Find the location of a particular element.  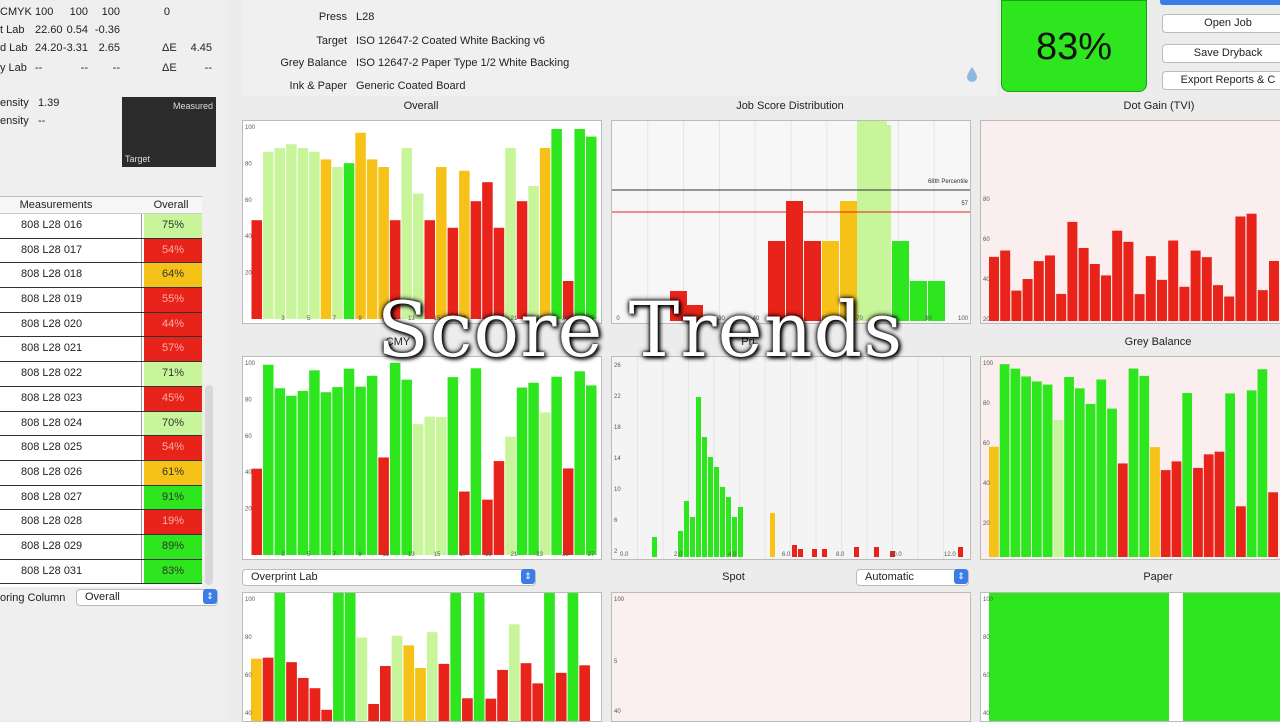

measurement-name: 808 L28 016 is located at coordinates (71, 226).